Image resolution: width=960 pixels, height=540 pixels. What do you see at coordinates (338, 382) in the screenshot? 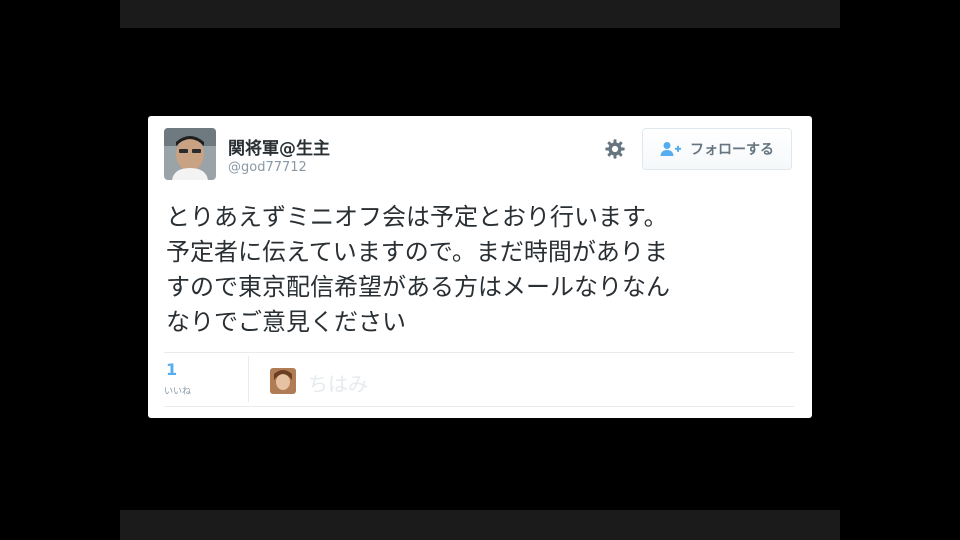
I see `liker-name: ちはみ` at bounding box center [338, 382].